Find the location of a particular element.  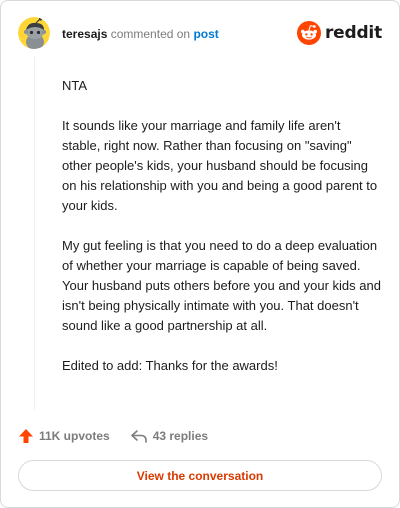

thread-line is located at coordinates (34, 233).